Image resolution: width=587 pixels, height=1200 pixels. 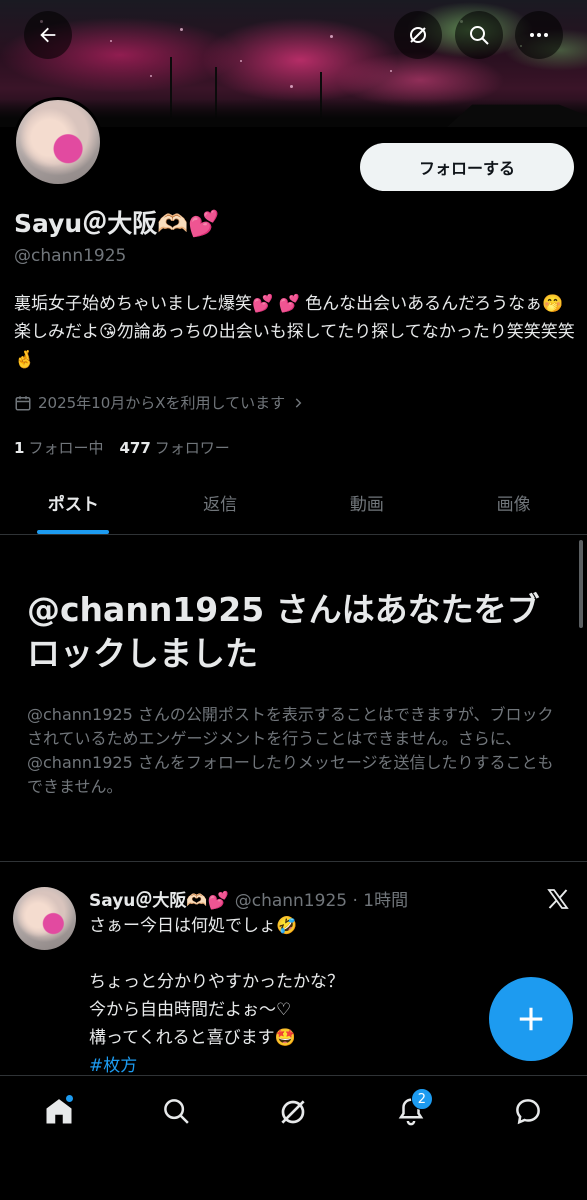 I want to click on post-line, so click(x=309, y=954).